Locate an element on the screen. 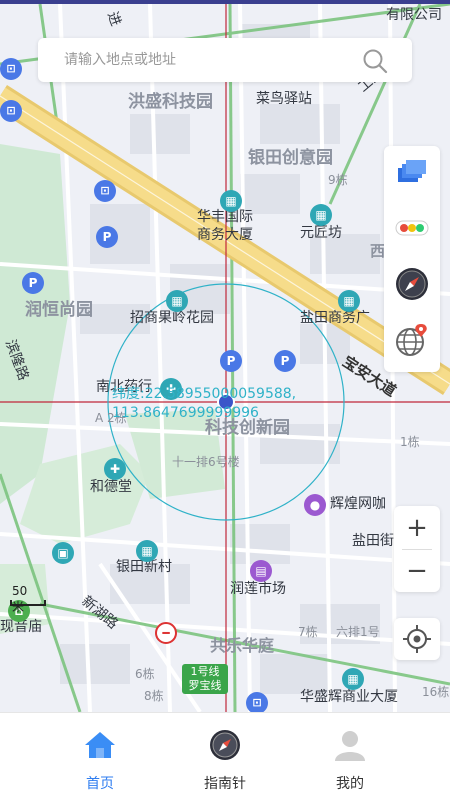  poi-label: 银田新村 is located at coordinates (144, 567).